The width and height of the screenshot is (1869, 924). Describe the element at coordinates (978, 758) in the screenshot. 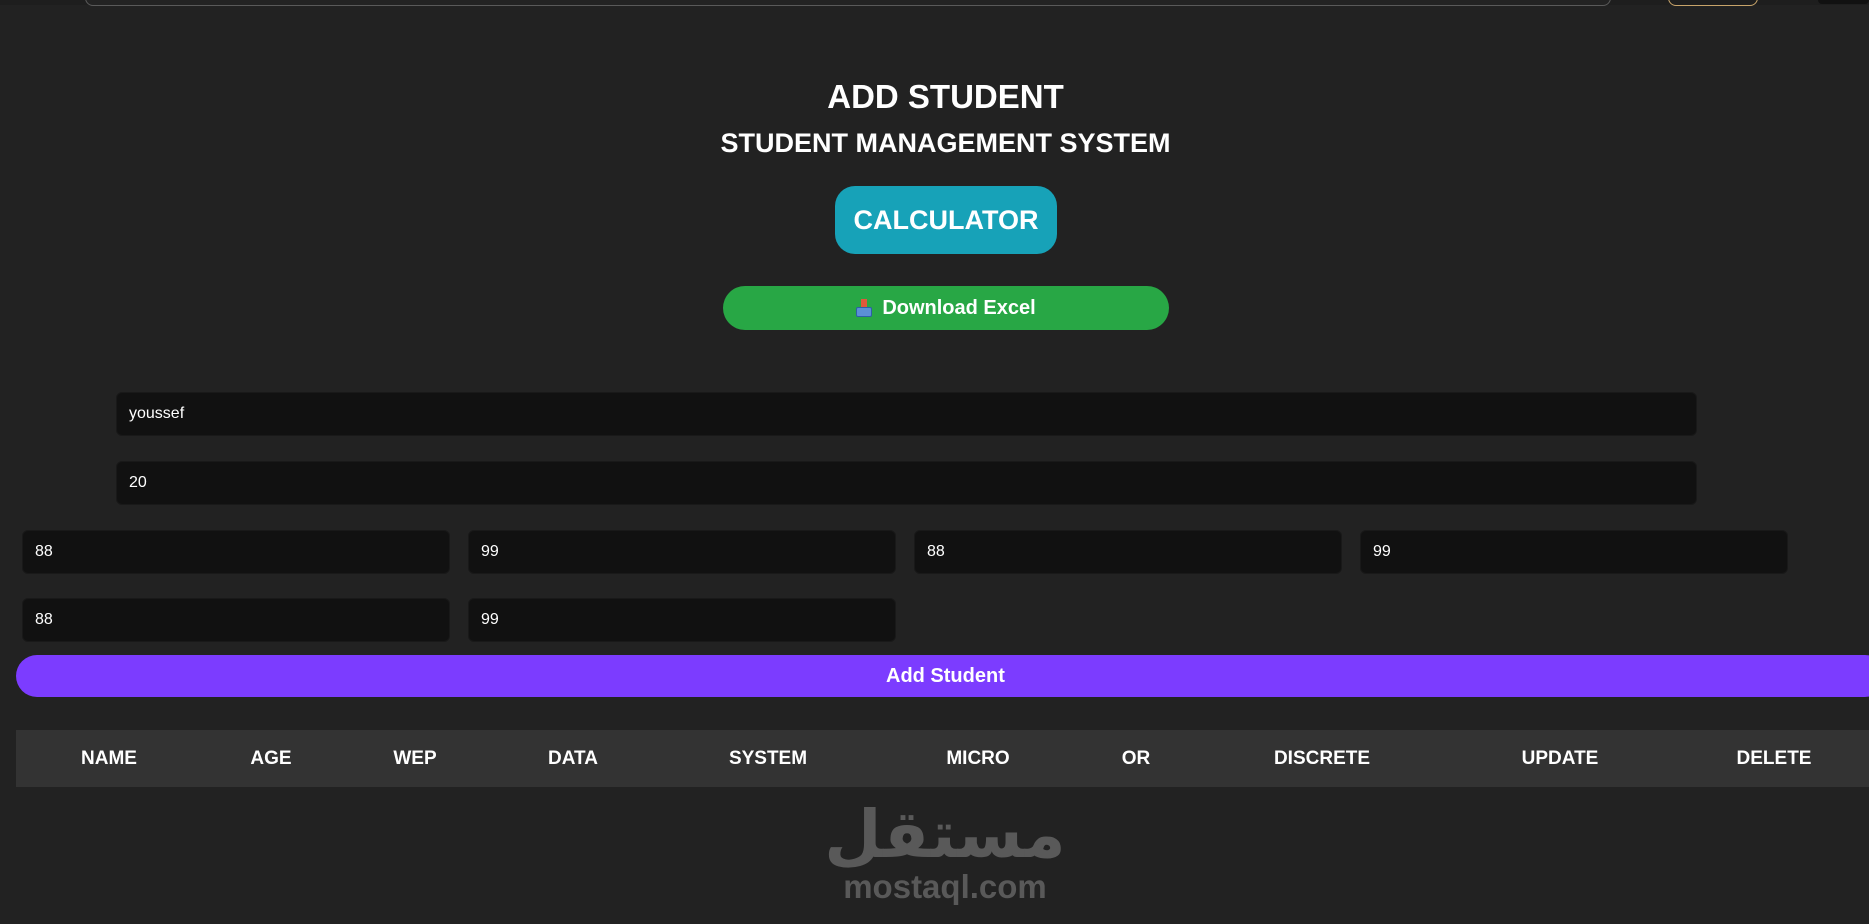

I see `column-header-micro: MICRO` at that location.